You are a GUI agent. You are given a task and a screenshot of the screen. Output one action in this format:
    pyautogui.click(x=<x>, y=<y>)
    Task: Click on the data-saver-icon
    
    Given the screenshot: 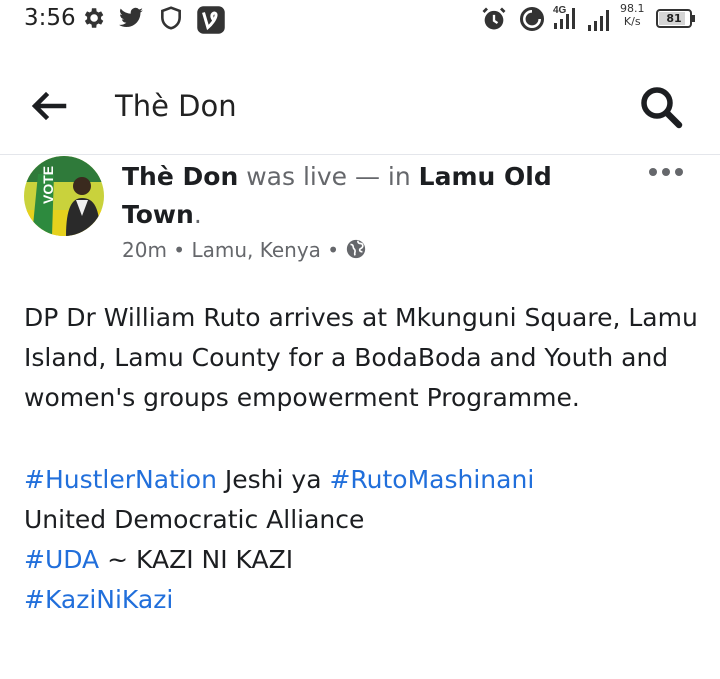 What is the action you would take?
    pyautogui.click(x=532, y=19)
    